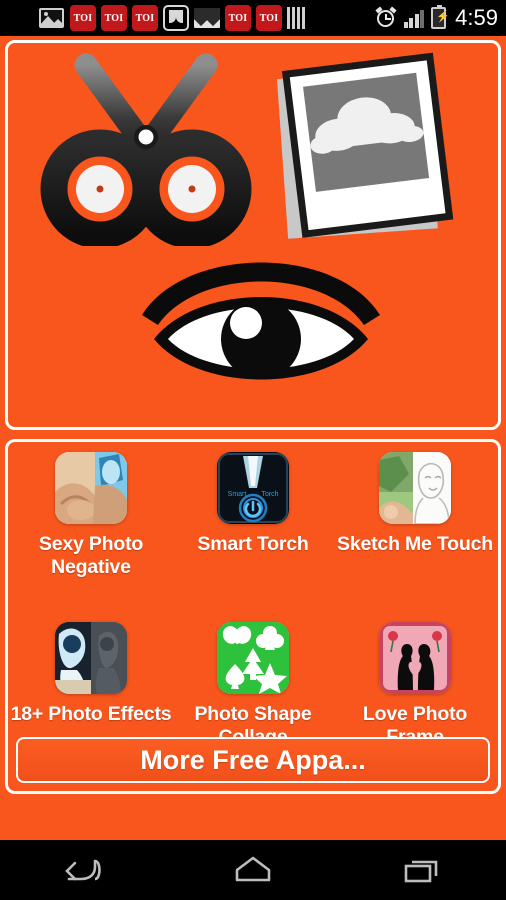  I want to click on photo-effects-thumbnail, so click(91, 658).